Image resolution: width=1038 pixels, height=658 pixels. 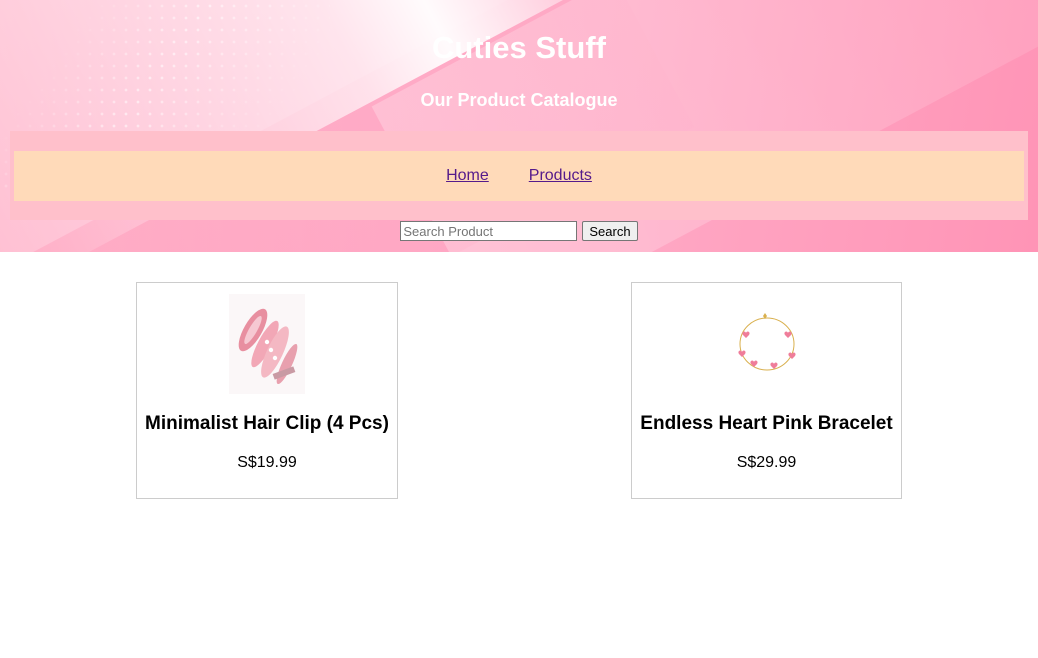 I want to click on nav-link-products: Products, so click(x=560, y=176).